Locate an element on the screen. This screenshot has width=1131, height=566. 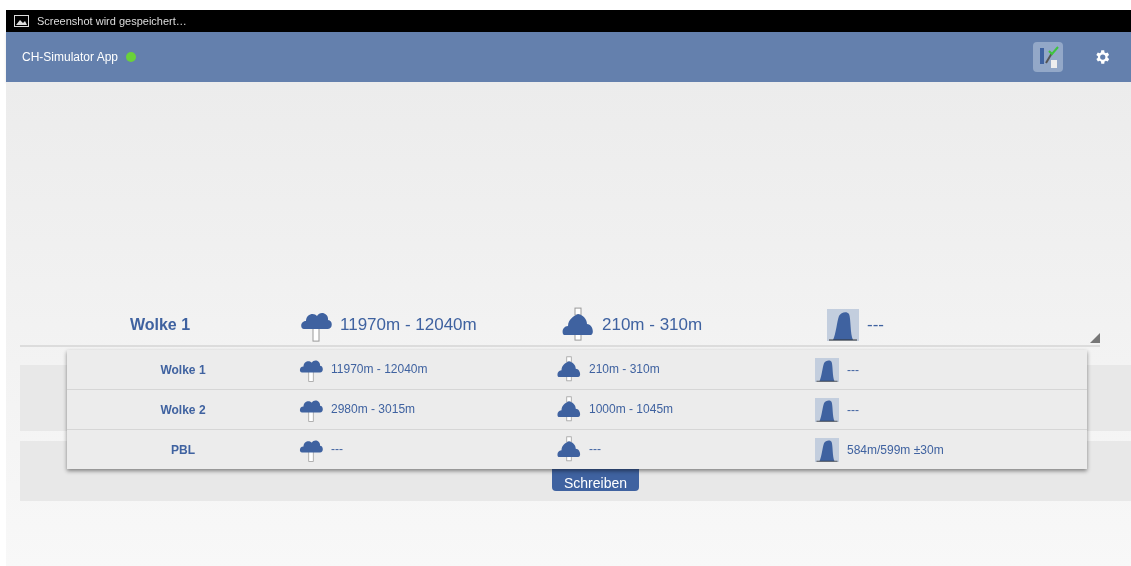
dropdown-corner-icon is located at coordinates (1095, 338).